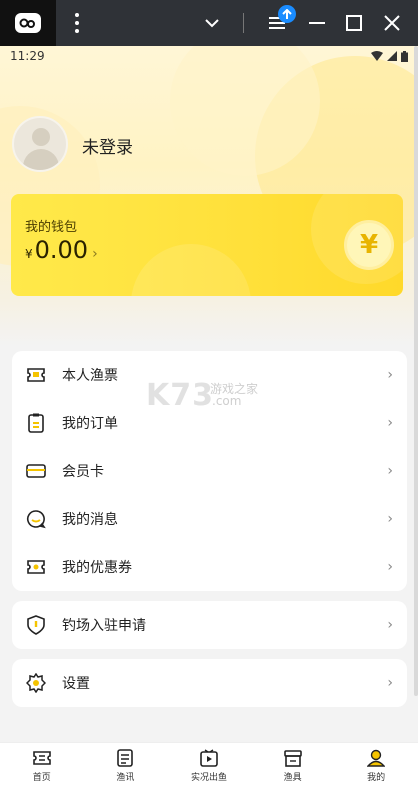  I want to click on battery-icon, so click(404, 56).